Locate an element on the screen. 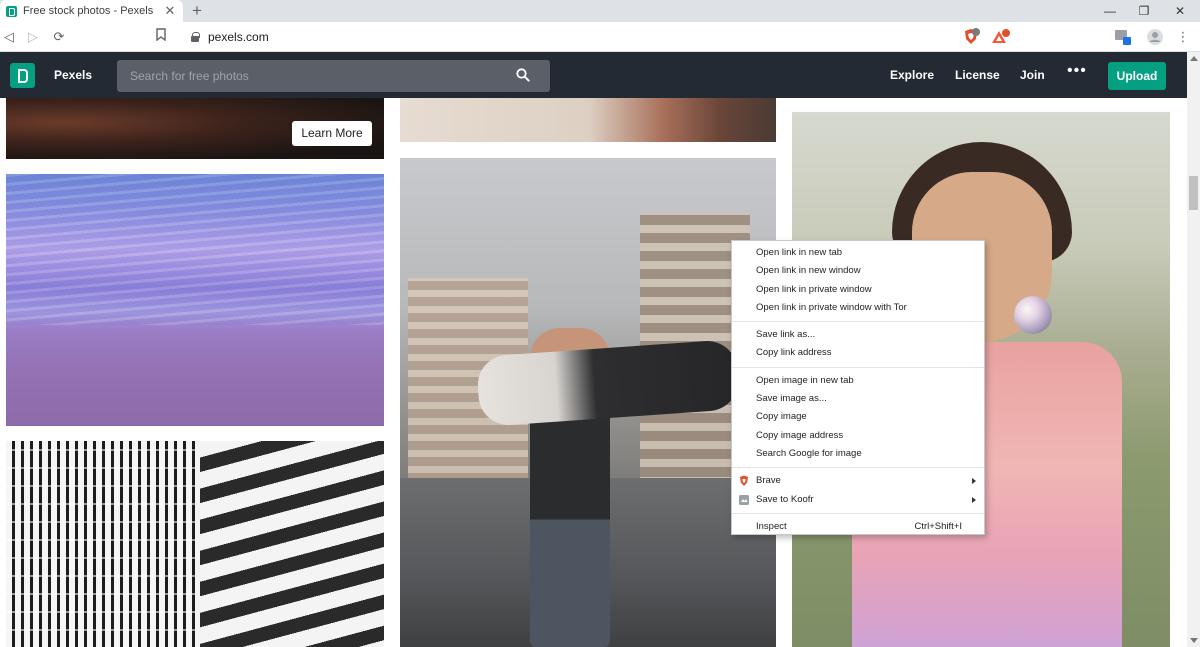  browser-toolbar: ◁ ▷ ⟳ pexels.com ⋮ is located at coordinates (600, 37).